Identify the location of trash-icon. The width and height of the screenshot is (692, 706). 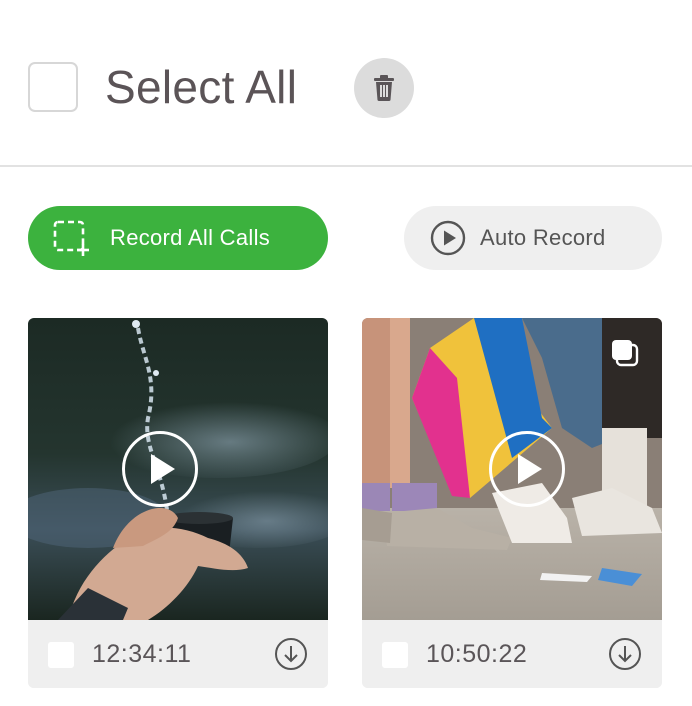
(384, 88).